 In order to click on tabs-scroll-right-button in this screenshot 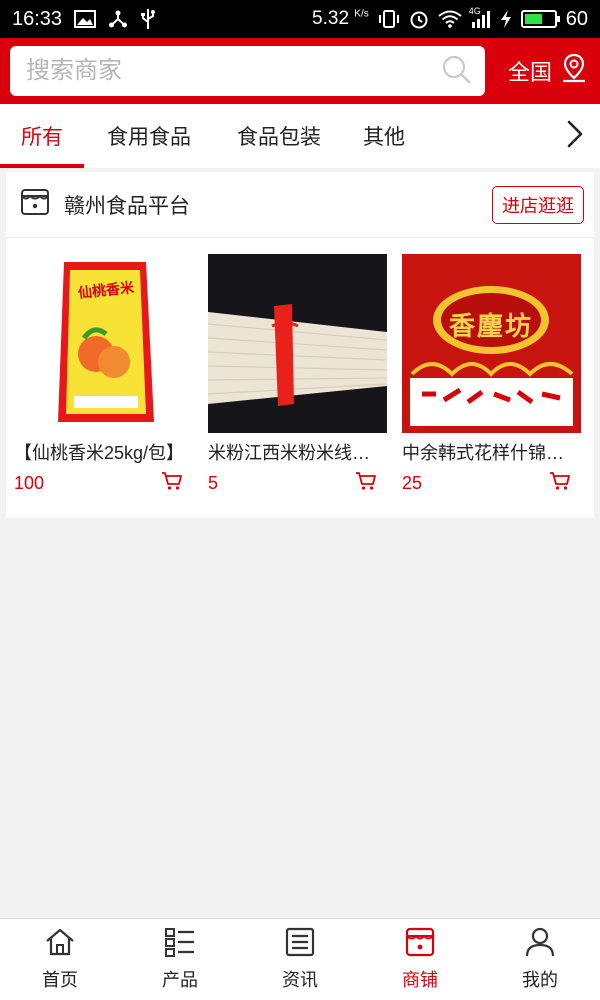, I will do `click(575, 136)`.